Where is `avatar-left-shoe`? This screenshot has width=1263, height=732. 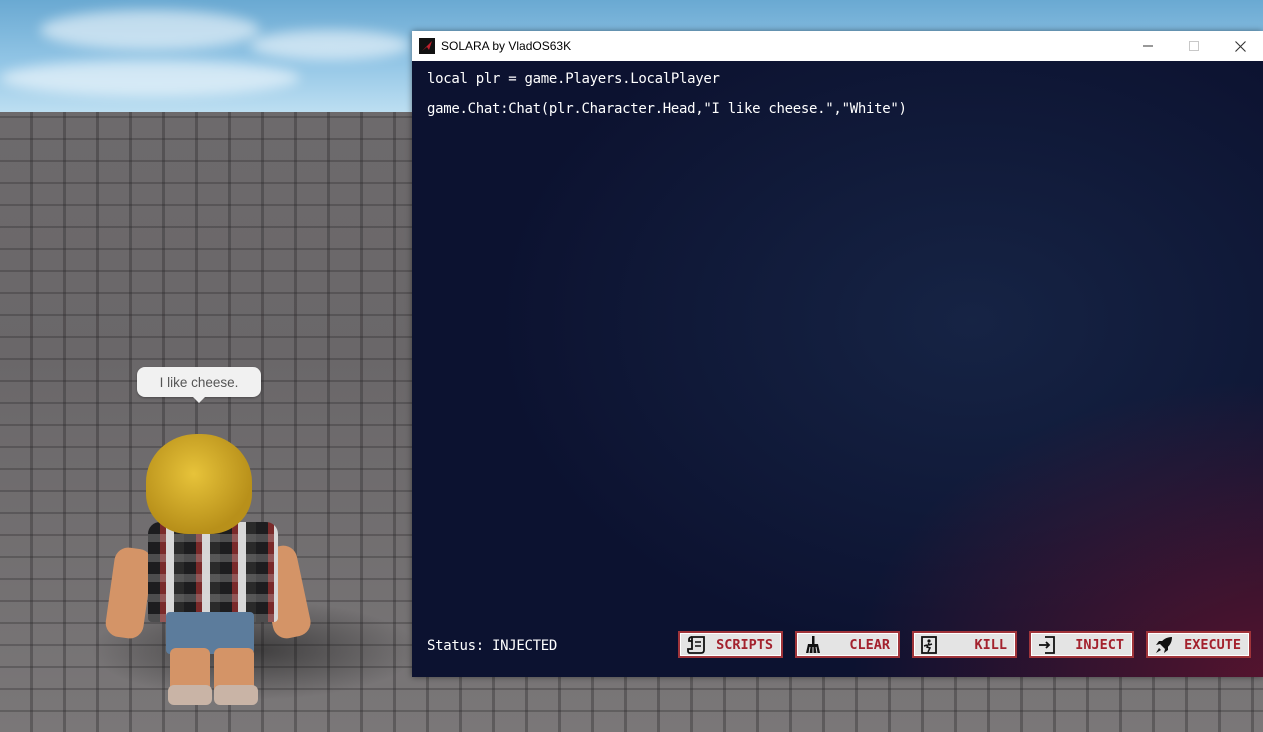 avatar-left-shoe is located at coordinates (190, 695).